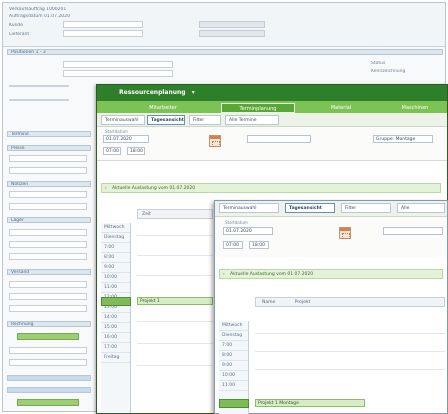  Describe the element at coordinates (175, 214) in the screenshot. I see `grid-header: Zeit` at that location.